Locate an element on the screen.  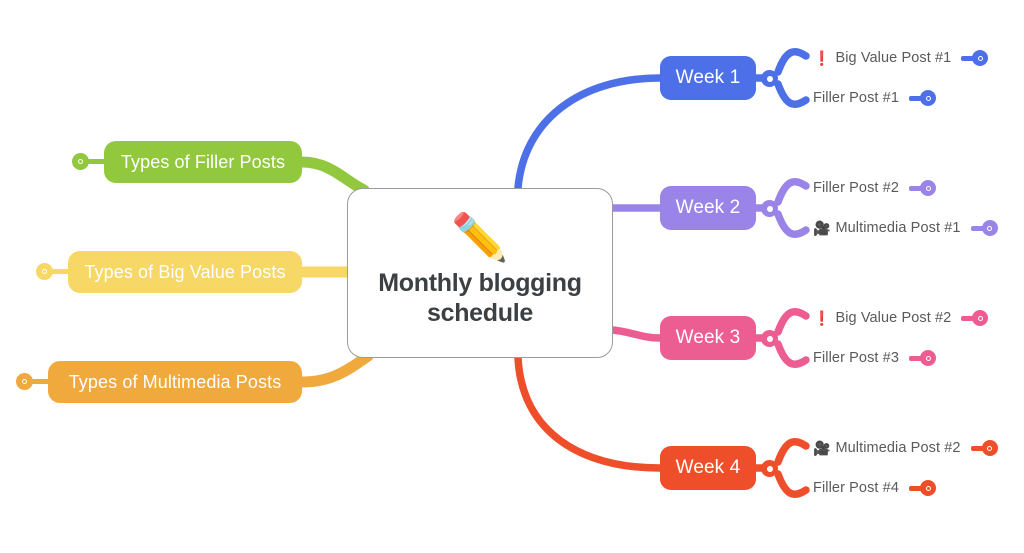
node-week-2: Week 2 is located at coordinates (708, 208).